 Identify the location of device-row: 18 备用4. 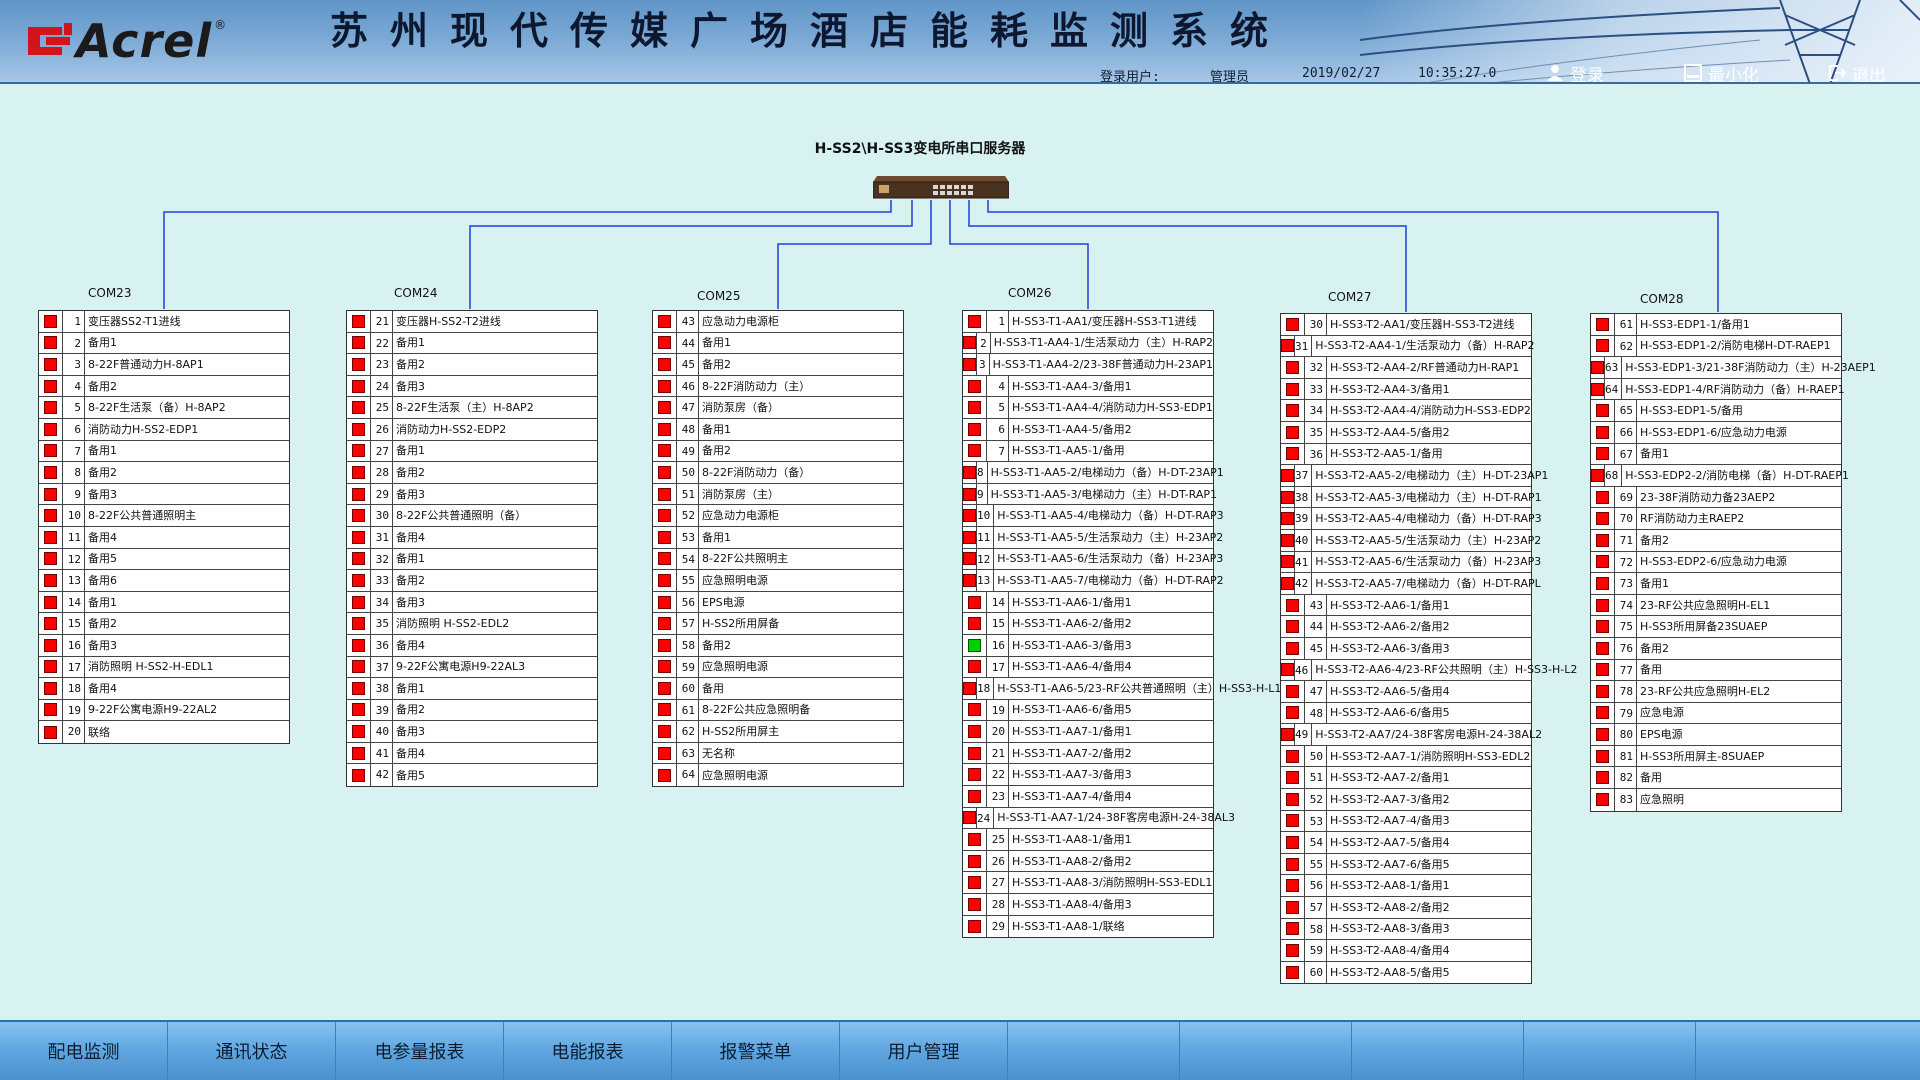
(164, 689).